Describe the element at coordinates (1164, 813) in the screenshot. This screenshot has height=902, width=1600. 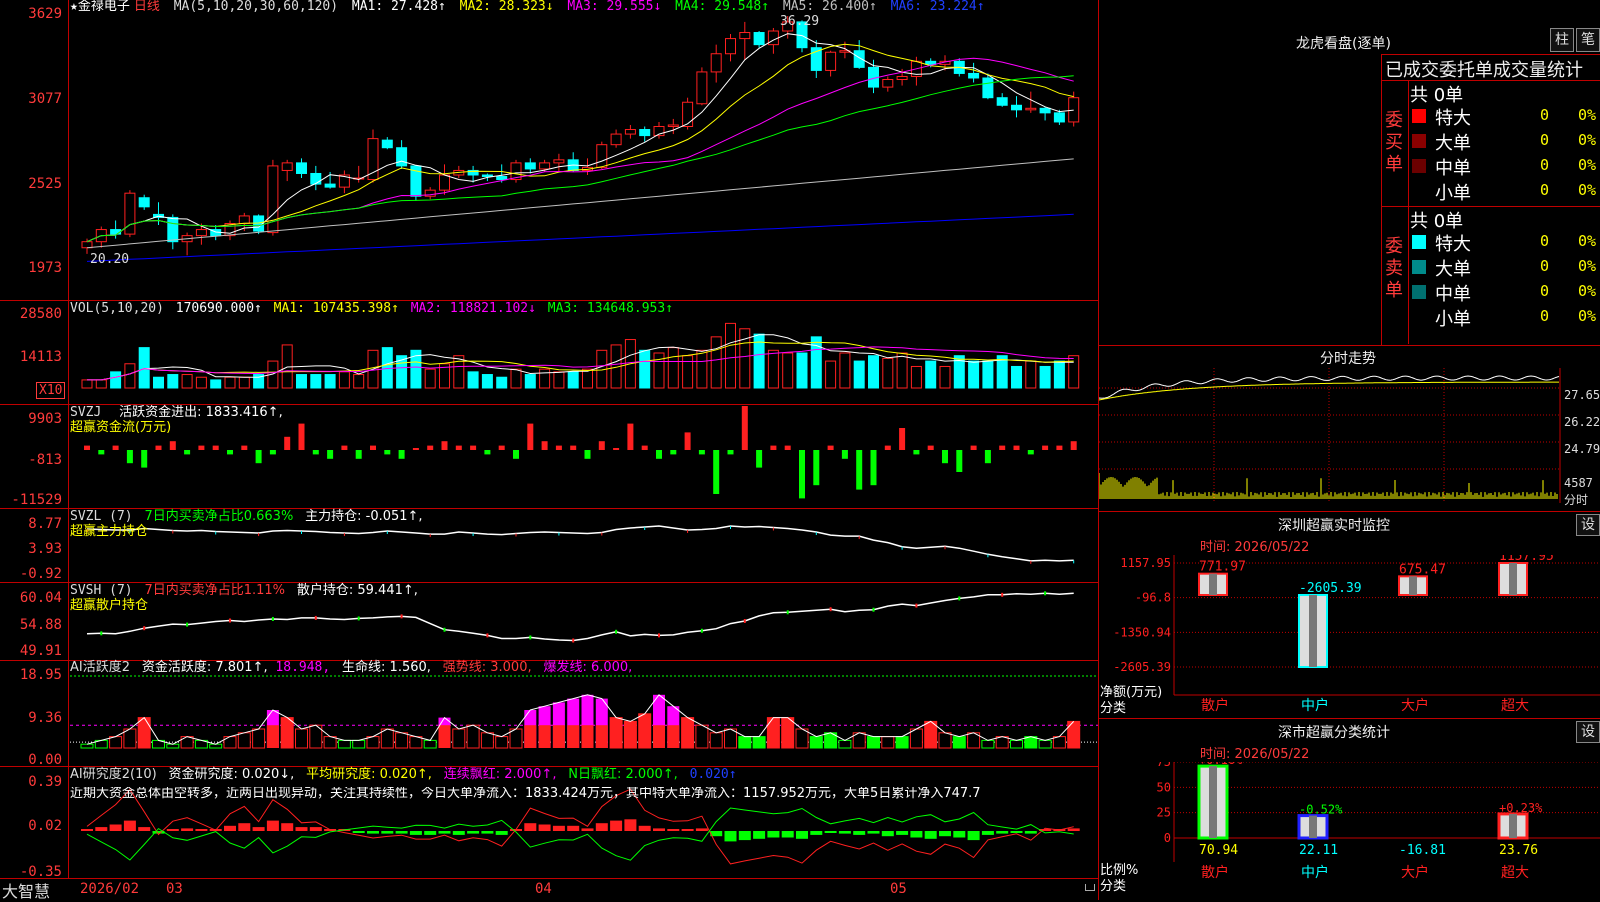
I see `class-ytick: 25` at that location.